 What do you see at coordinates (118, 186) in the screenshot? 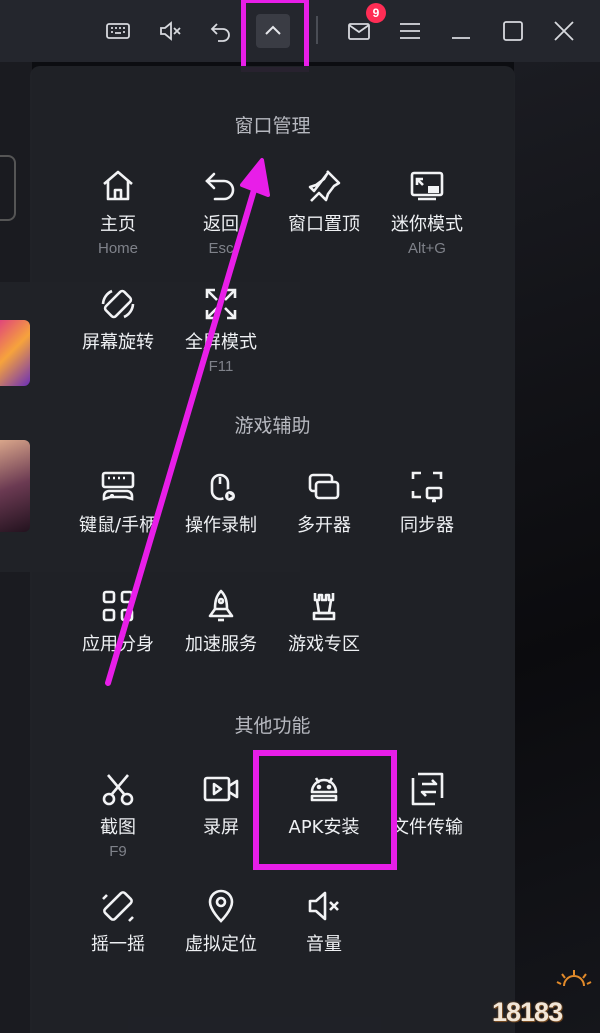
I see `home-icon` at bounding box center [118, 186].